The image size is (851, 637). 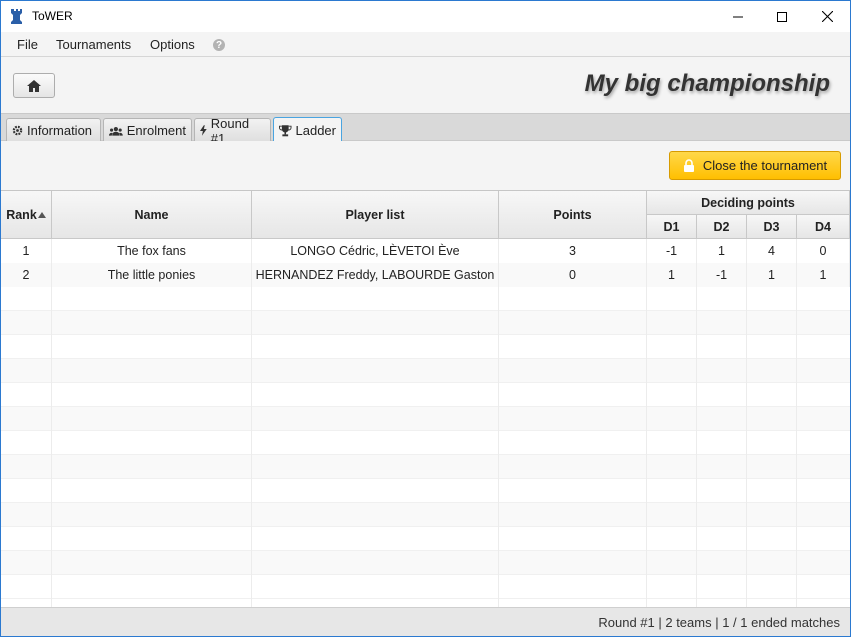 What do you see at coordinates (21, 214) in the screenshot?
I see `column-header-label: Rank` at bounding box center [21, 214].